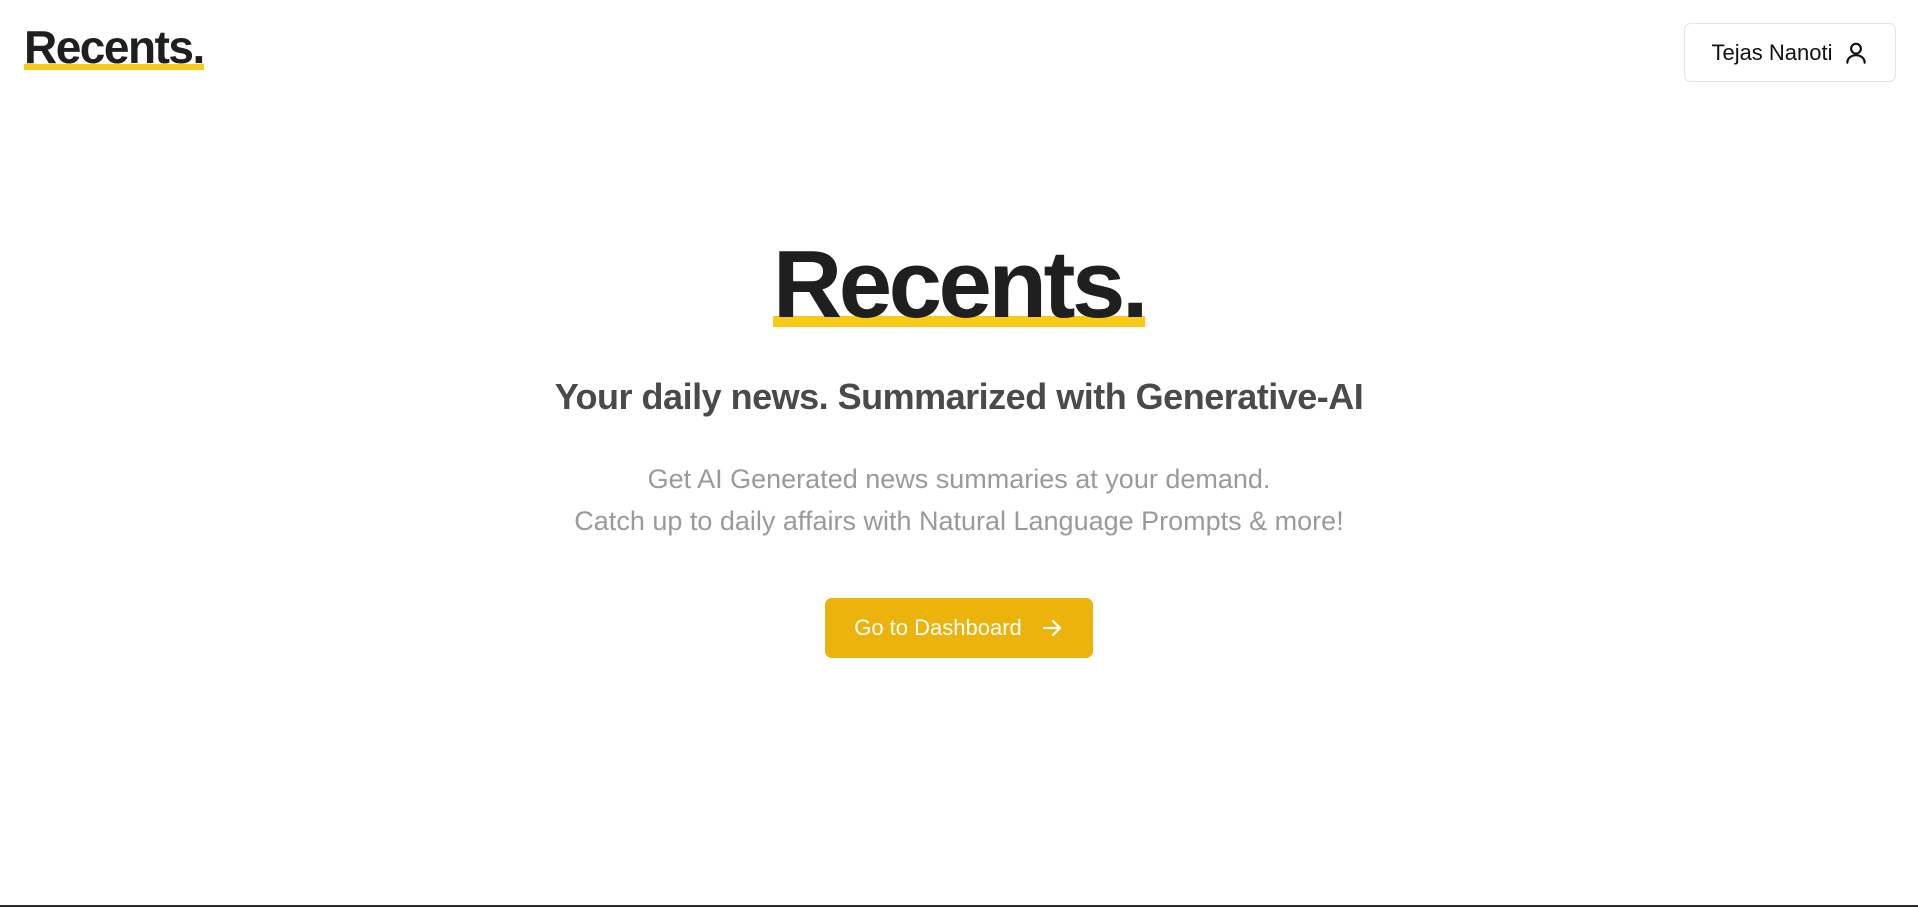  I want to click on hero-logo-text: Recents., so click(960, 284).